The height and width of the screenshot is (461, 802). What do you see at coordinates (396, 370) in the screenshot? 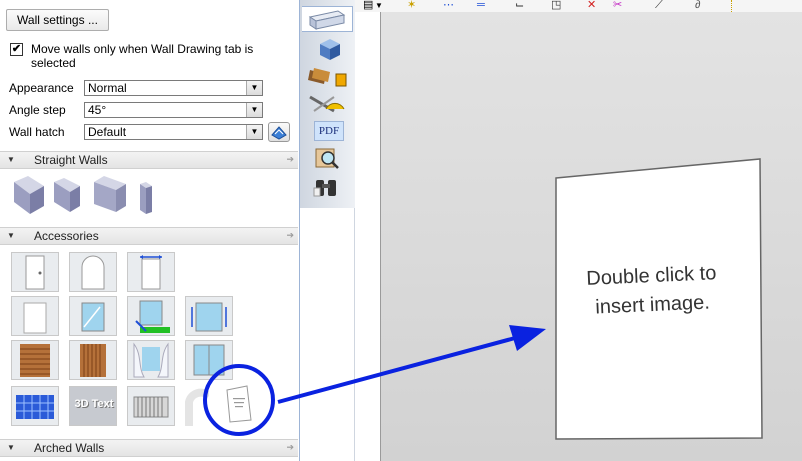
I see `annotation-arrow-line` at bounding box center [396, 370].